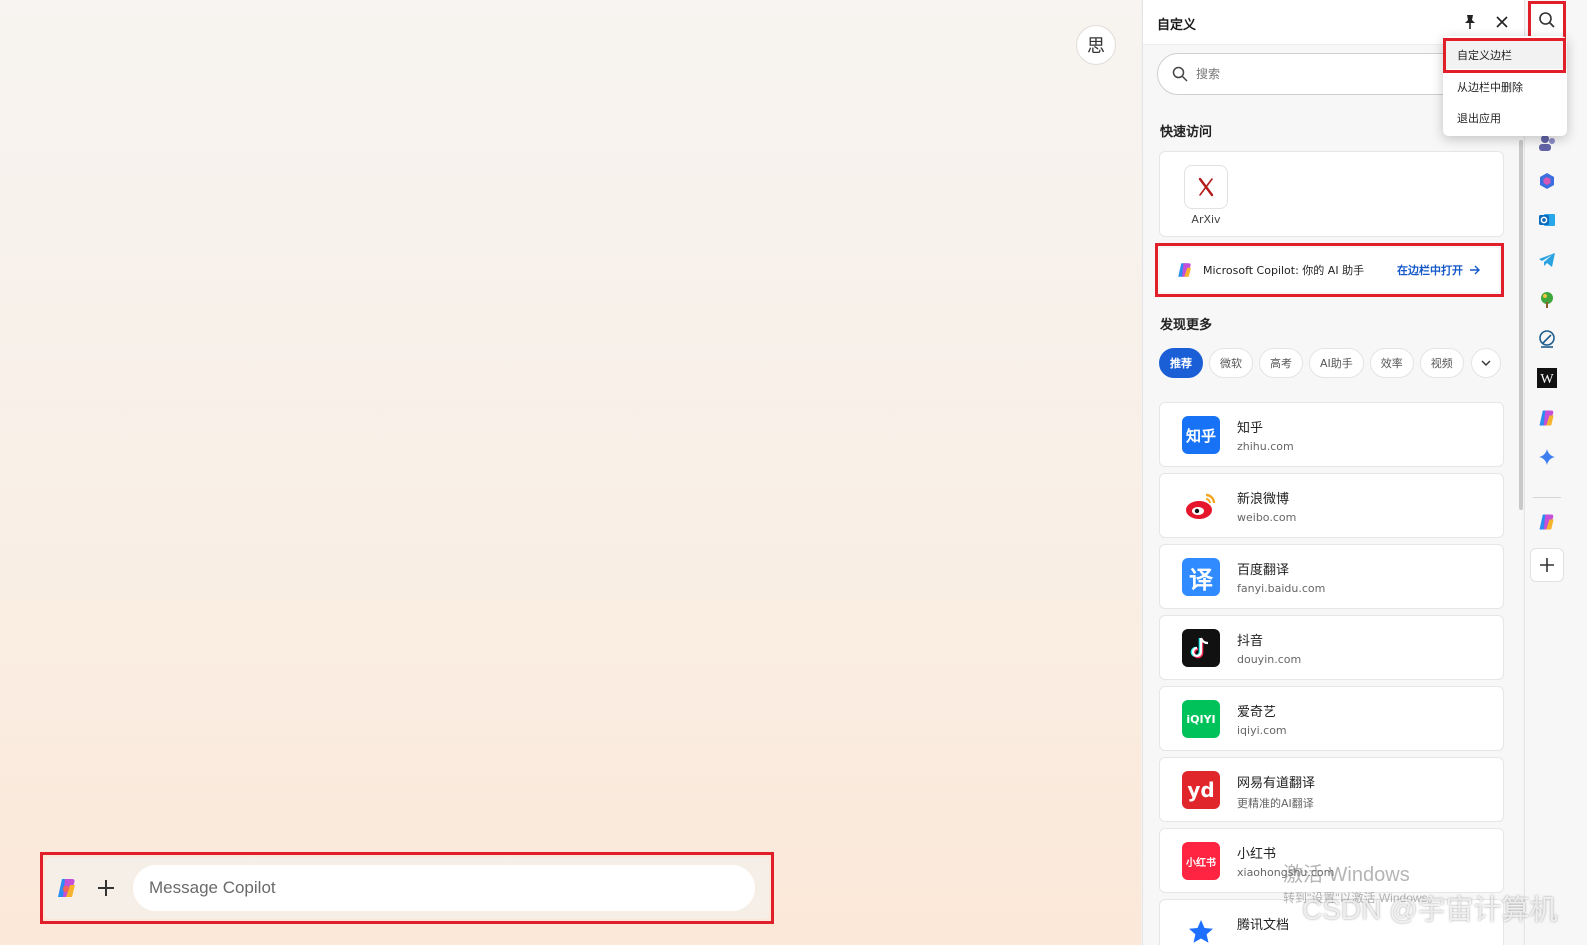  Describe the element at coordinates (1201, 929) in the screenshot. I see `tencent-docs-logo-icon` at that location.